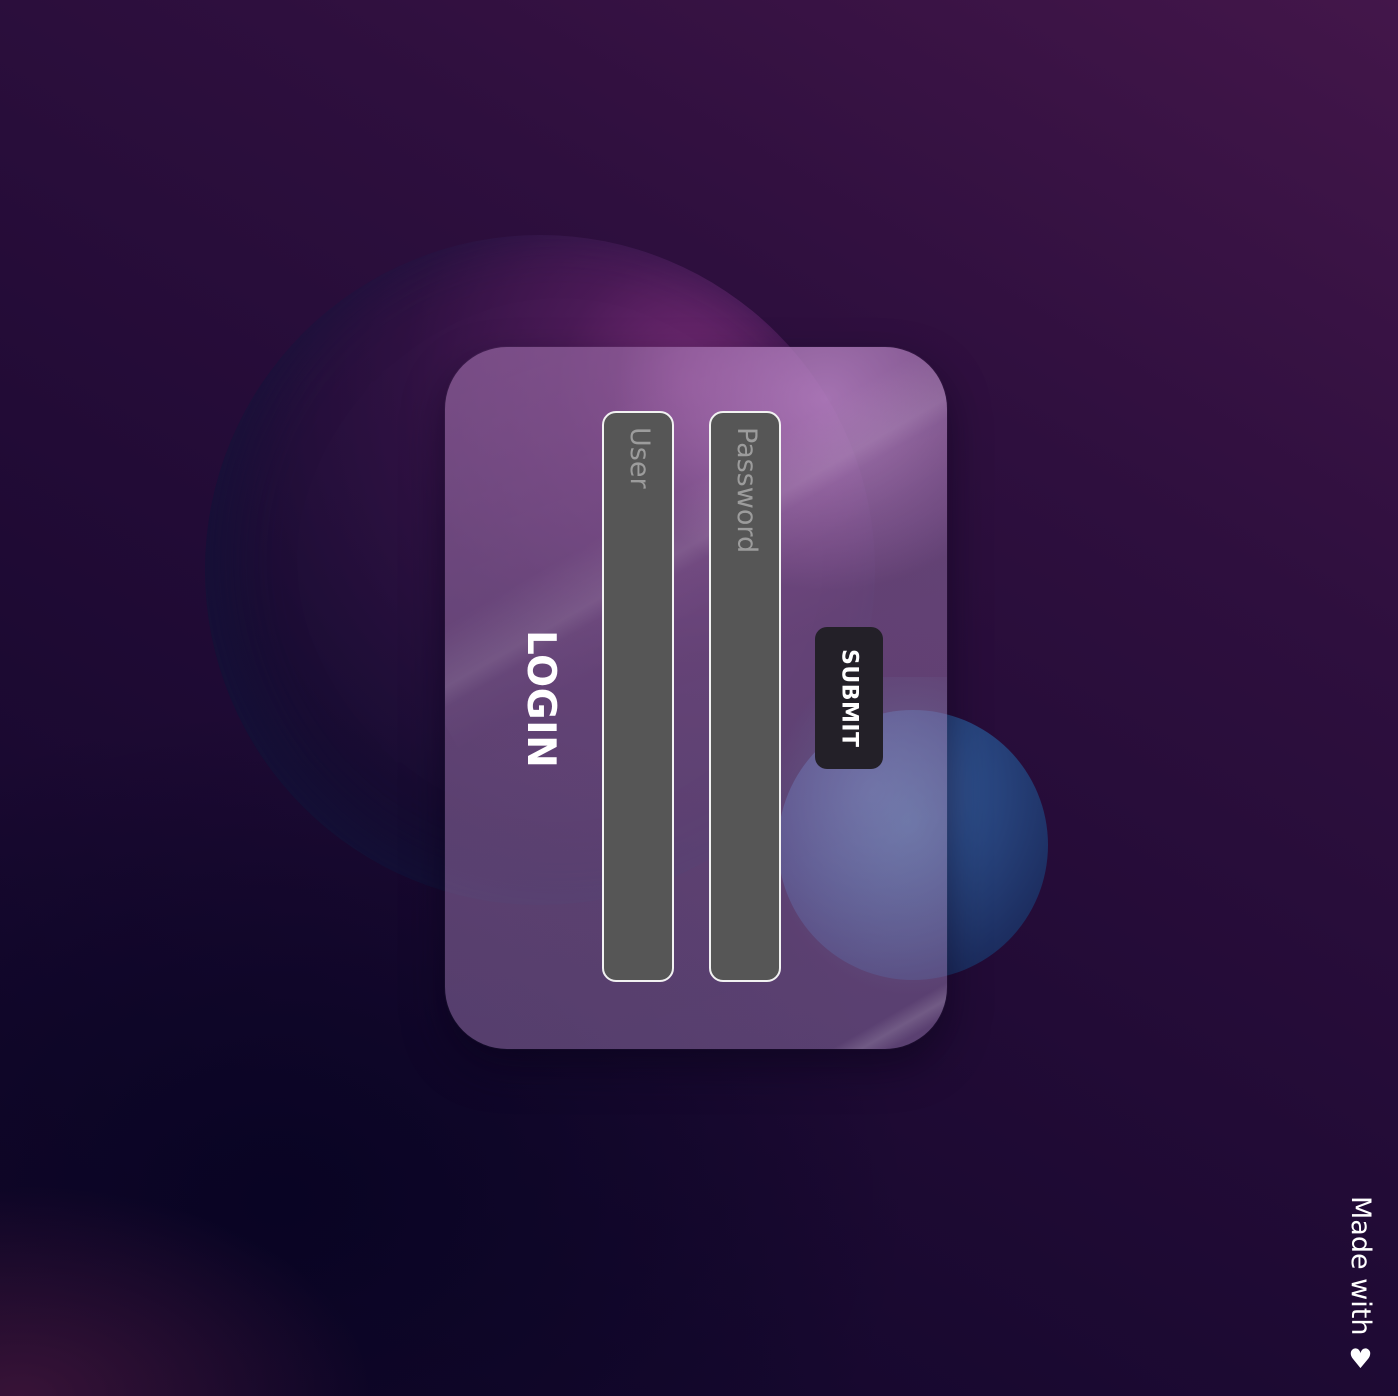 Image resolution: width=1398 pixels, height=1396 pixels. Describe the element at coordinates (1360, 1289) in the screenshot. I see `made-with-footer: Made with ♥` at that location.